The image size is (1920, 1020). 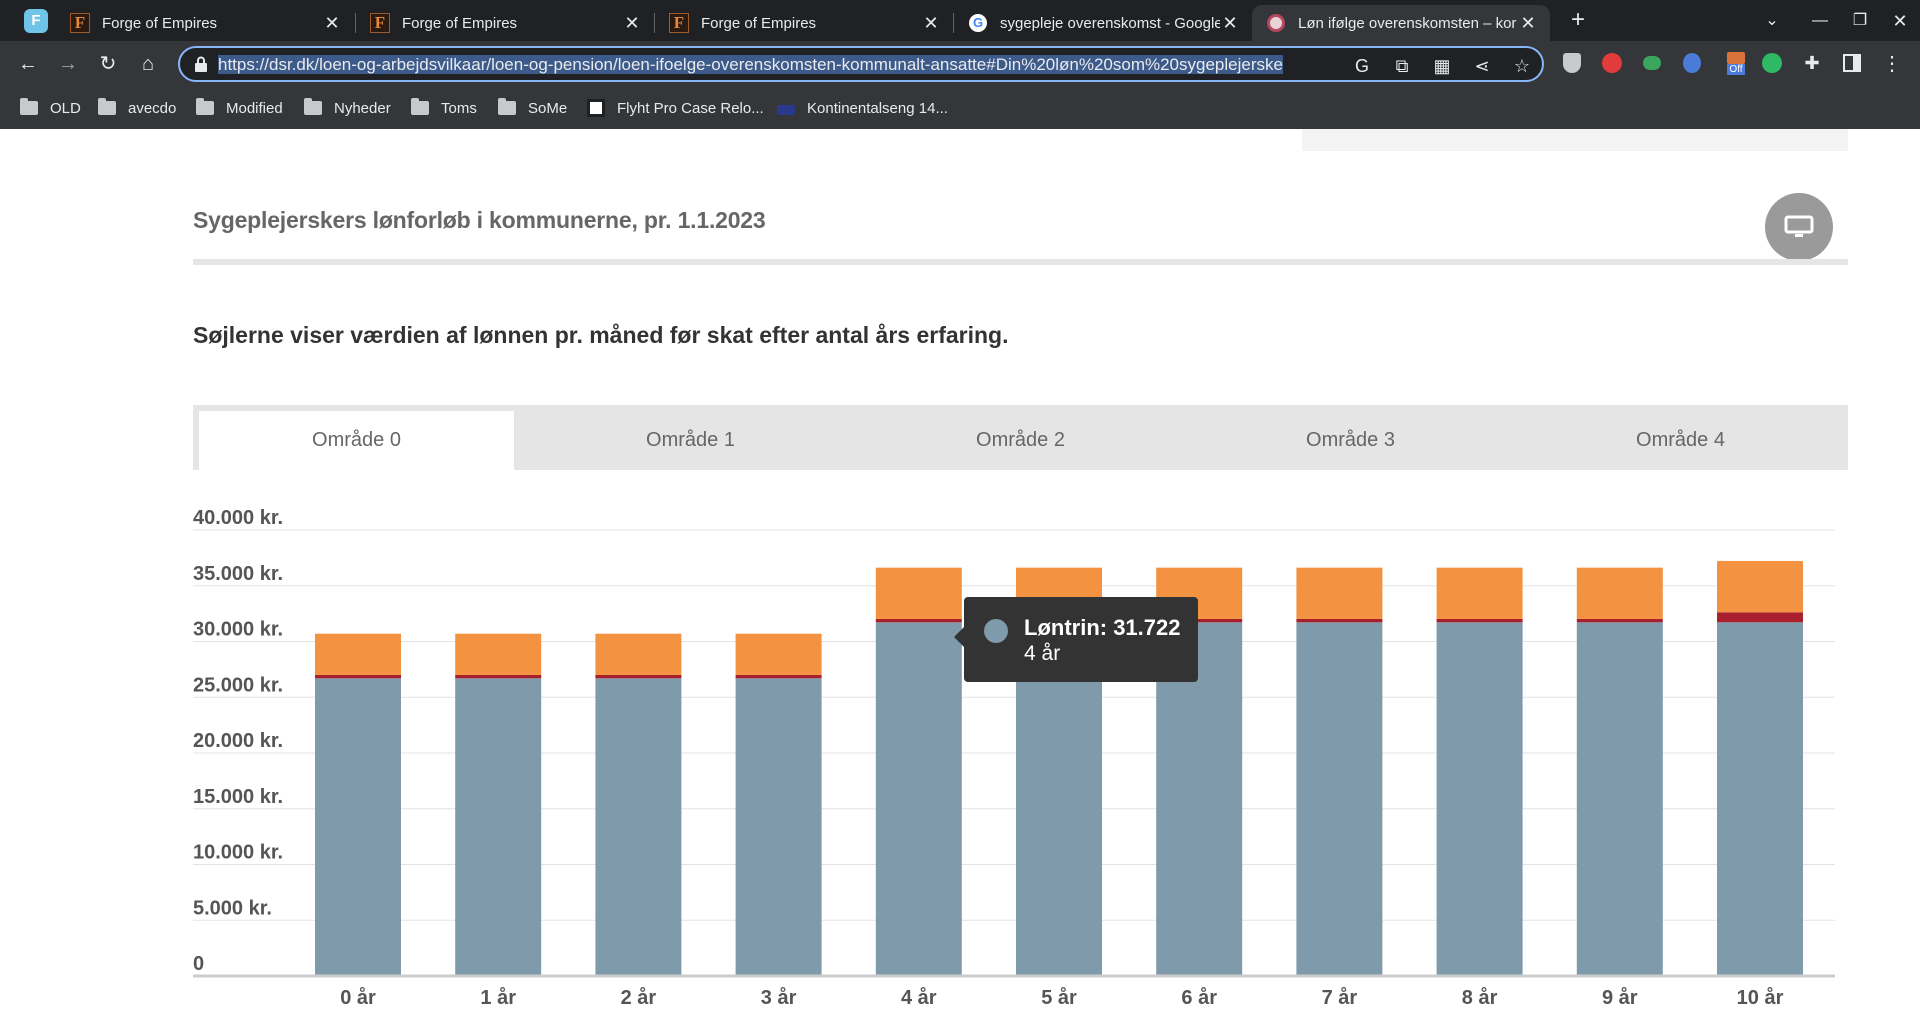 I want to click on browser-tab-5-active: Løn ifølge overenskomsten – kor ✕, so click(x=1401, y=23).